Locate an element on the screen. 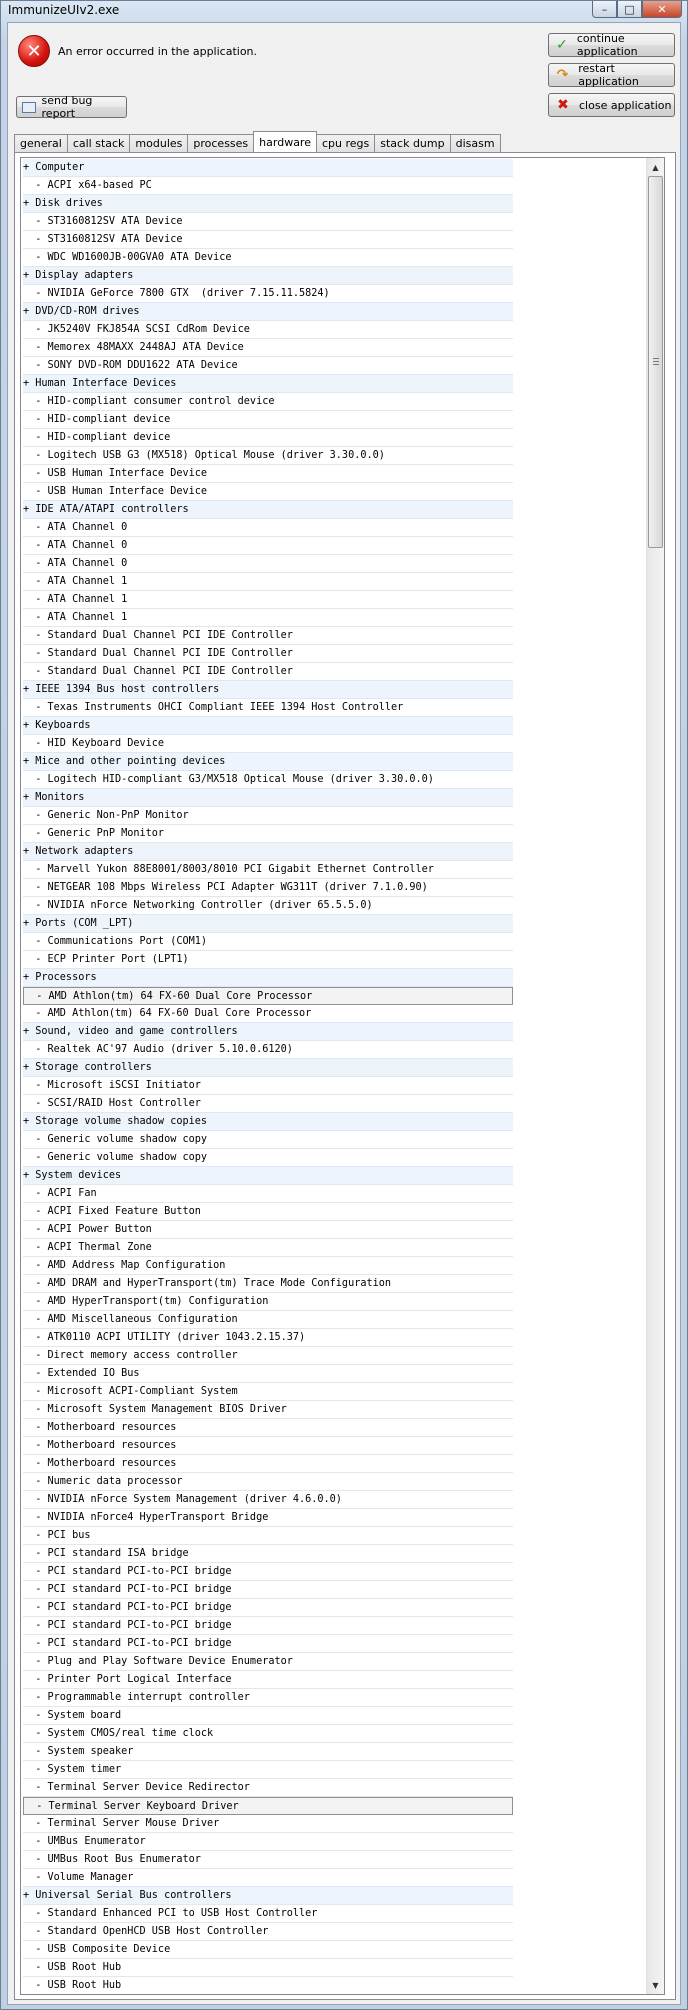  category-row: + Mice and other pointing devices is located at coordinates (268, 762).